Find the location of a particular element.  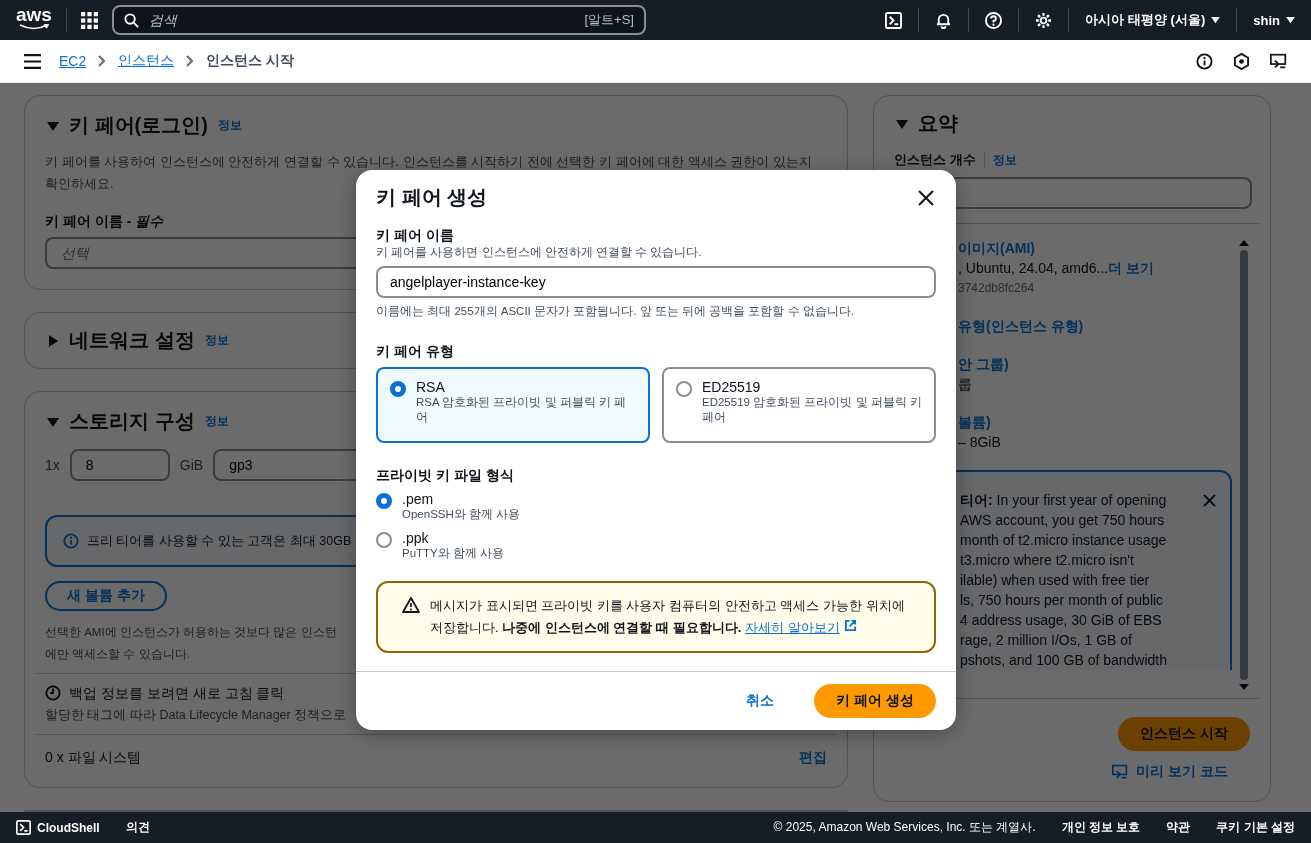

scroll-up-icon is located at coordinates (1244, 242).